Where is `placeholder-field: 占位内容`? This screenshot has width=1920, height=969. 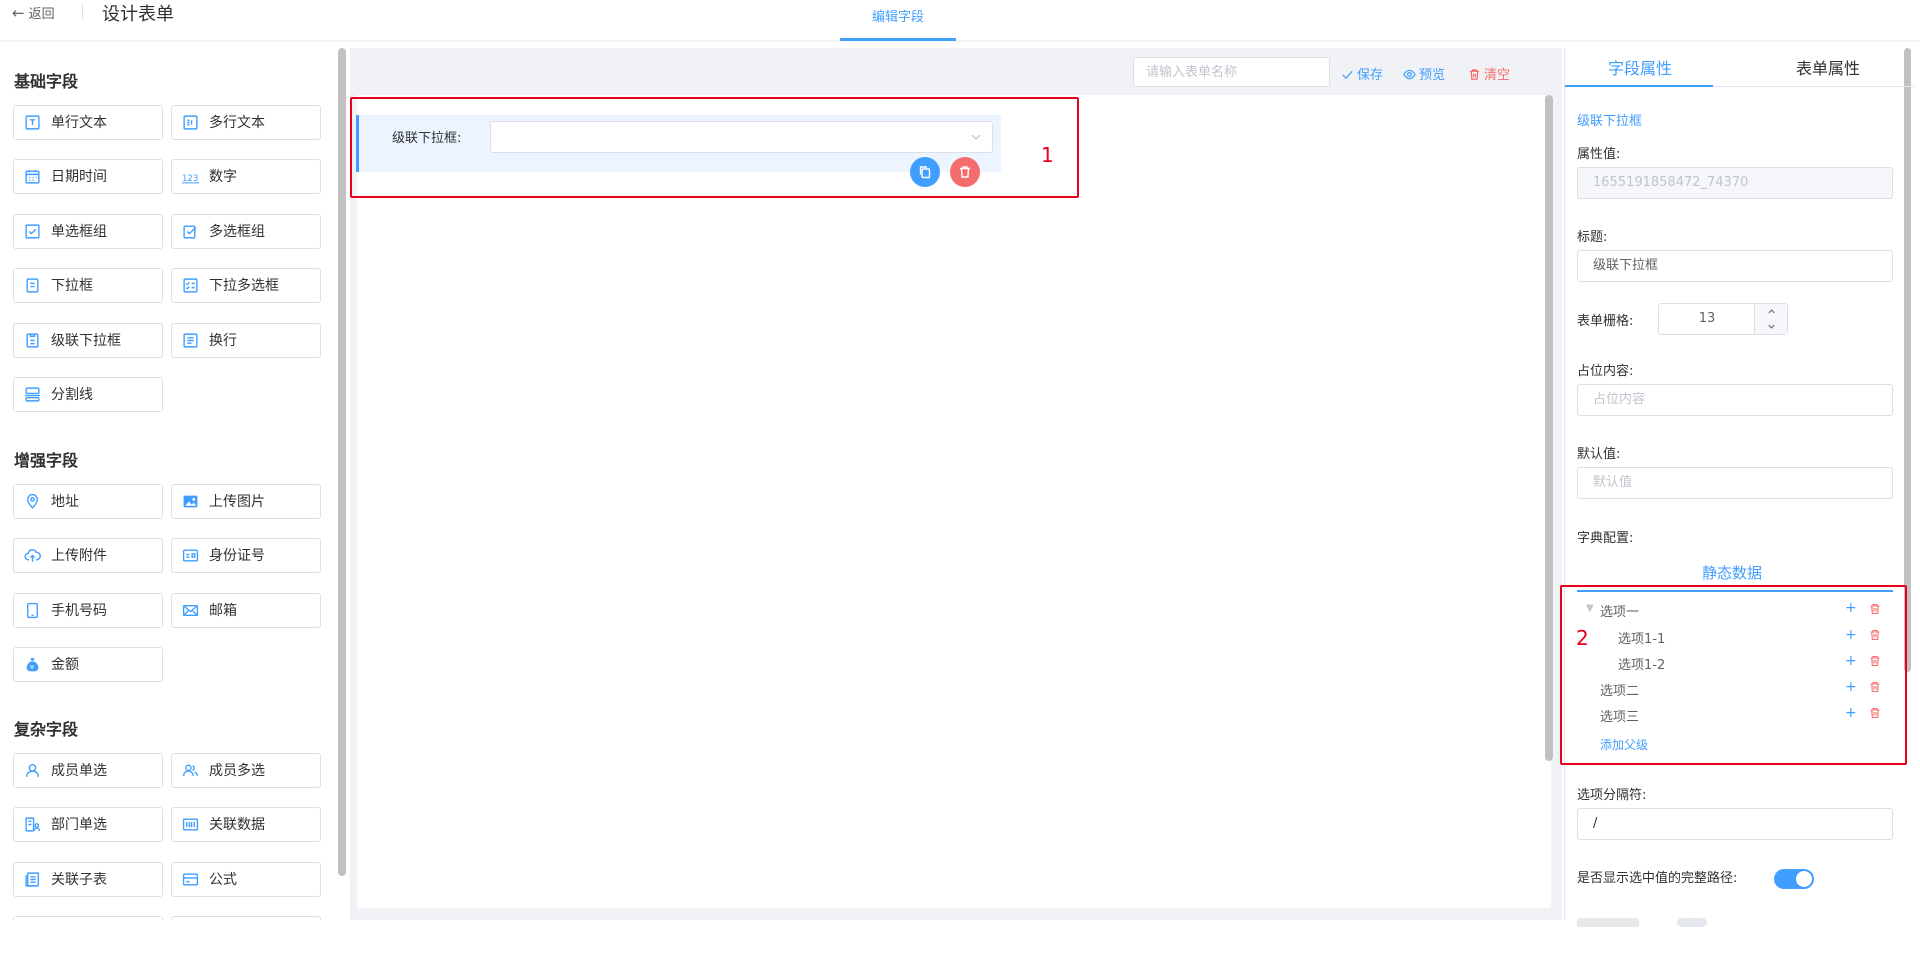 placeholder-field: 占位内容 is located at coordinates (1735, 400).